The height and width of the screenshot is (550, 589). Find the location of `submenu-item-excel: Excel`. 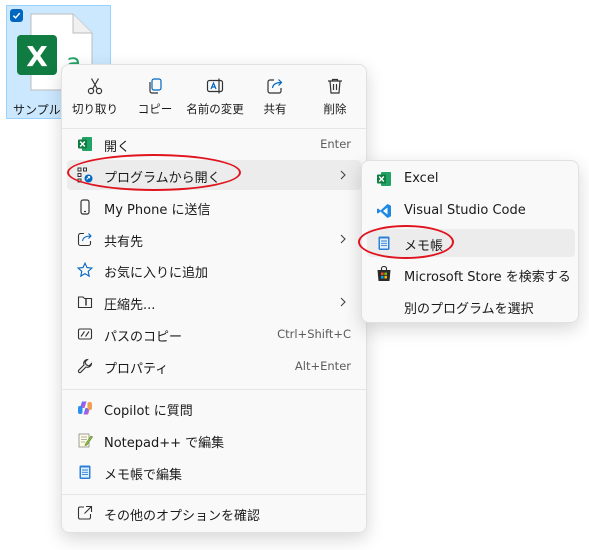

submenu-item-excel: Excel is located at coordinates (471, 179).